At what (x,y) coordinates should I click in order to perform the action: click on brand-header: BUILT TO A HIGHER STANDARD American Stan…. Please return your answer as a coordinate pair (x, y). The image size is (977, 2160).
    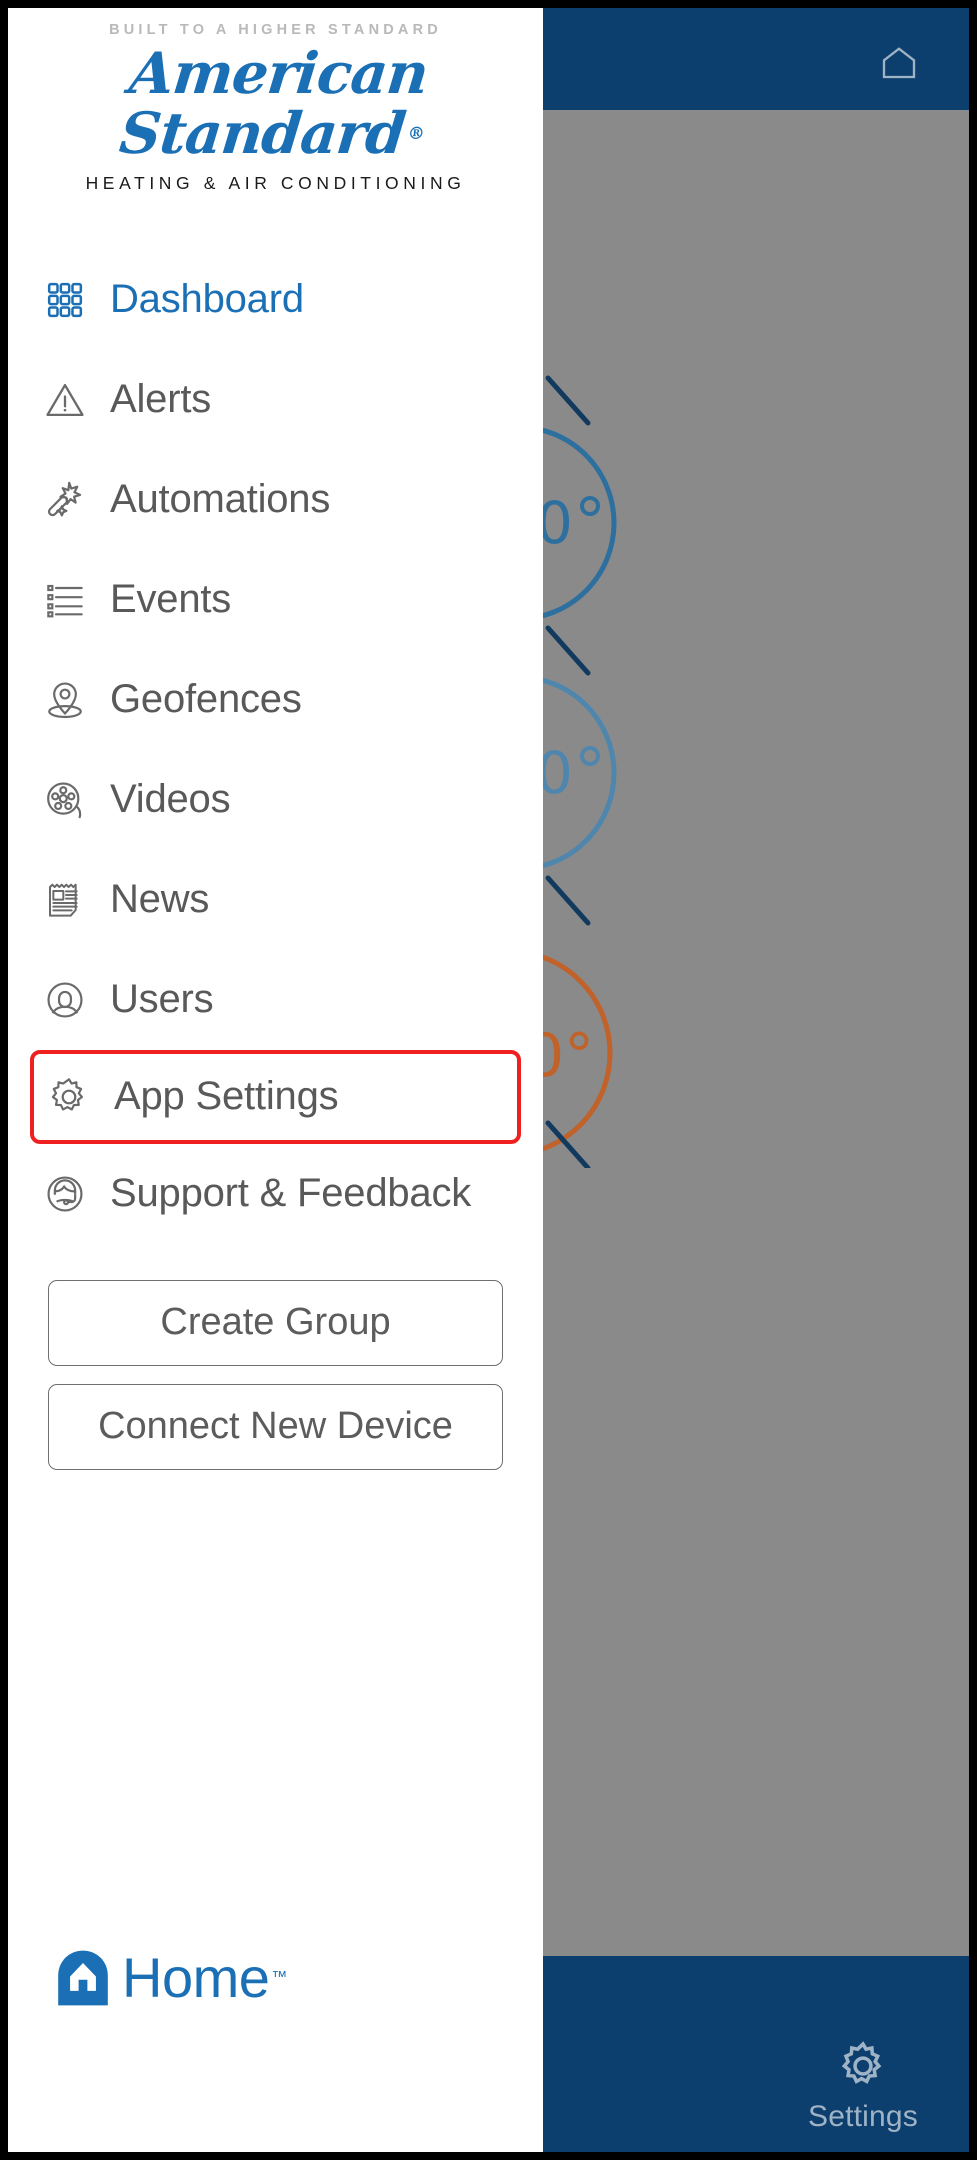
    Looking at the image, I should click on (275, 101).